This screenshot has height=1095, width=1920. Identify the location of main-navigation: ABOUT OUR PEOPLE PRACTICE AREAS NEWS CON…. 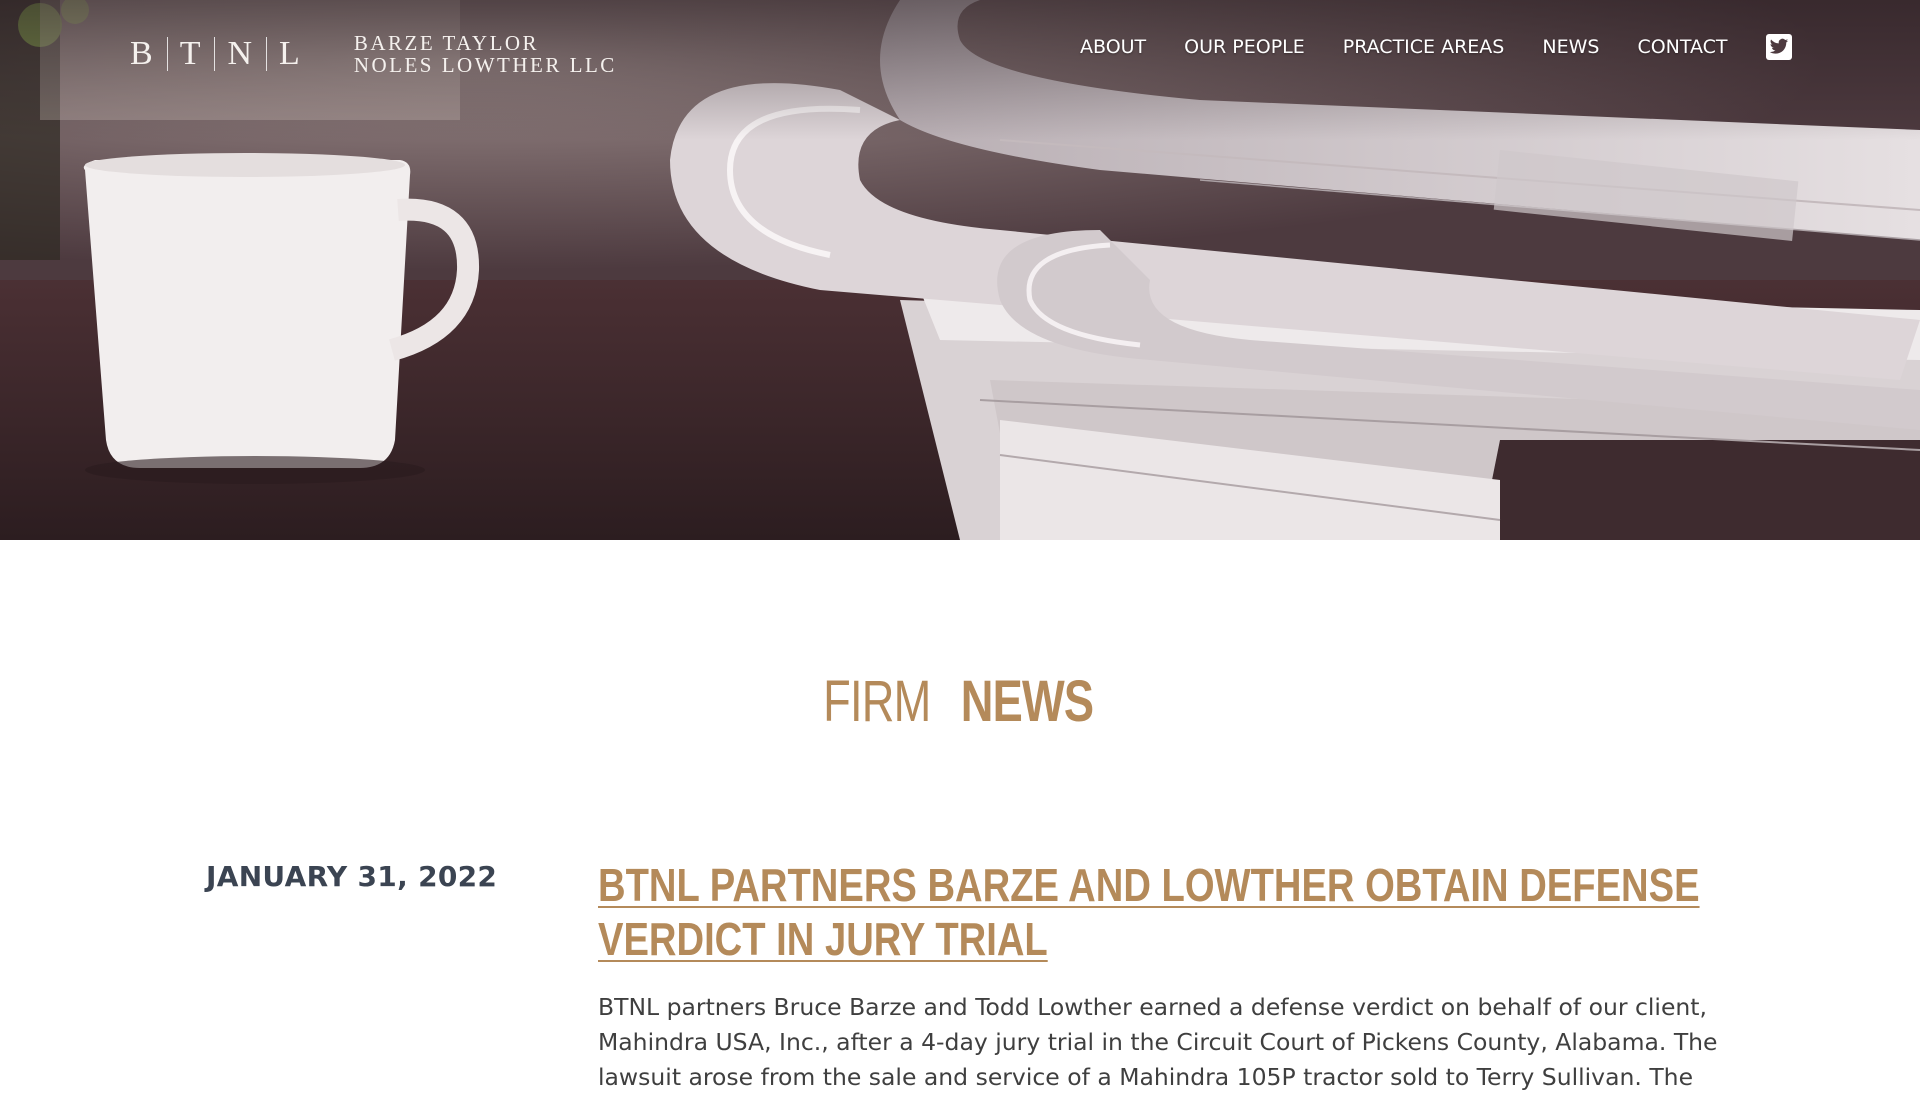
(1436, 47).